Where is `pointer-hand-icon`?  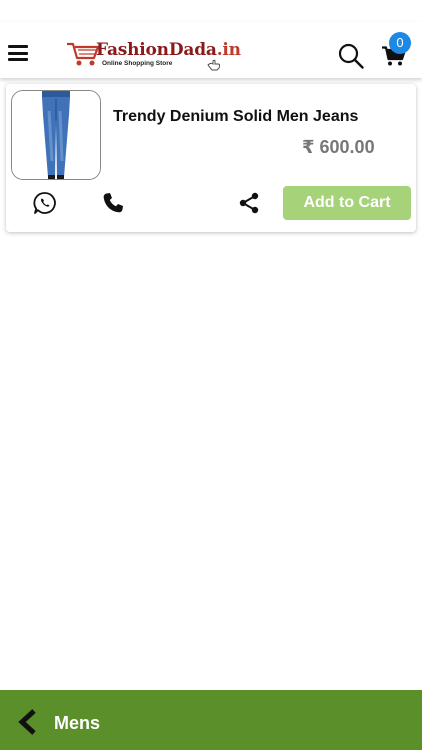 pointer-hand-icon is located at coordinates (214, 65).